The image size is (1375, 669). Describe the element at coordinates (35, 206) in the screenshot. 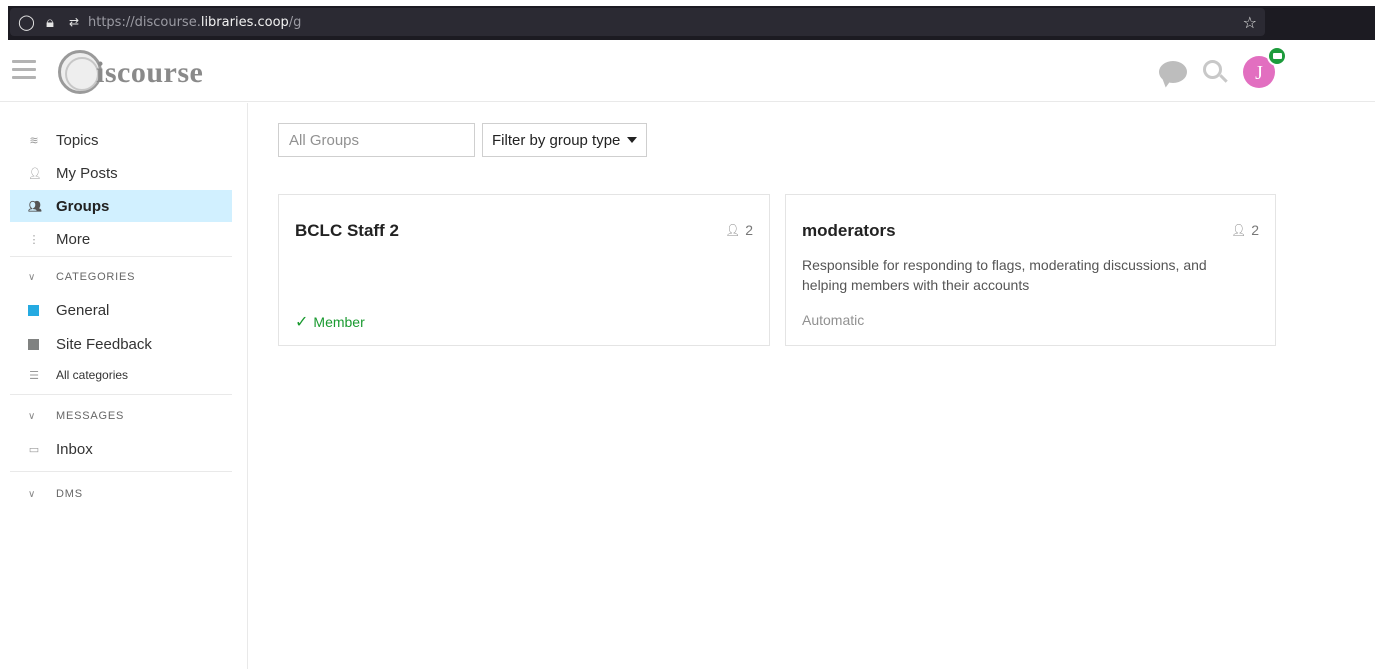

I see `users-icon: 👥︎` at that location.